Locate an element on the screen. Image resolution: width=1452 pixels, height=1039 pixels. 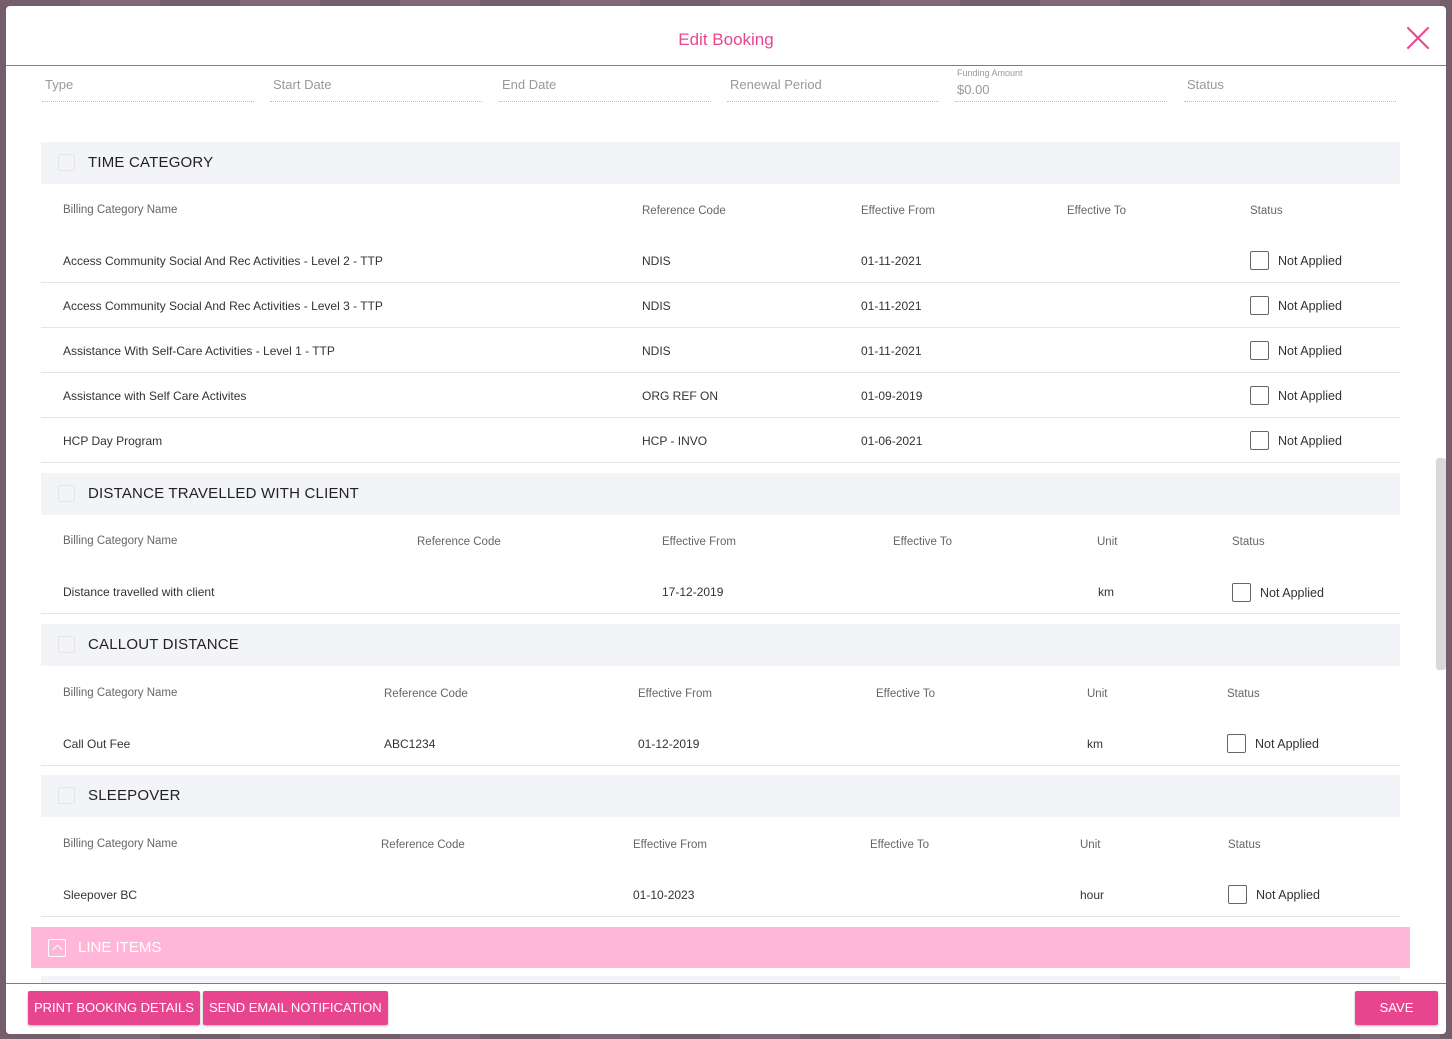
section-line-items: LINE ITEMS is located at coordinates (720, 947).